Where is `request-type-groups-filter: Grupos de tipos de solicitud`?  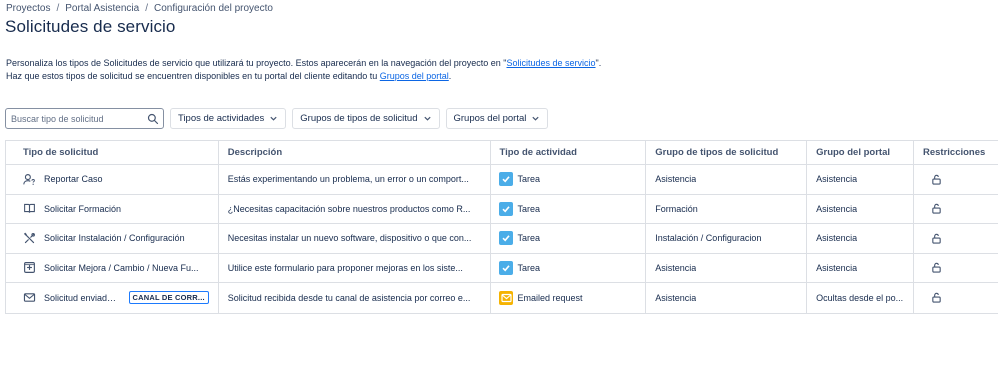
request-type-groups-filter: Grupos de tipos de solicitud is located at coordinates (366, 118).